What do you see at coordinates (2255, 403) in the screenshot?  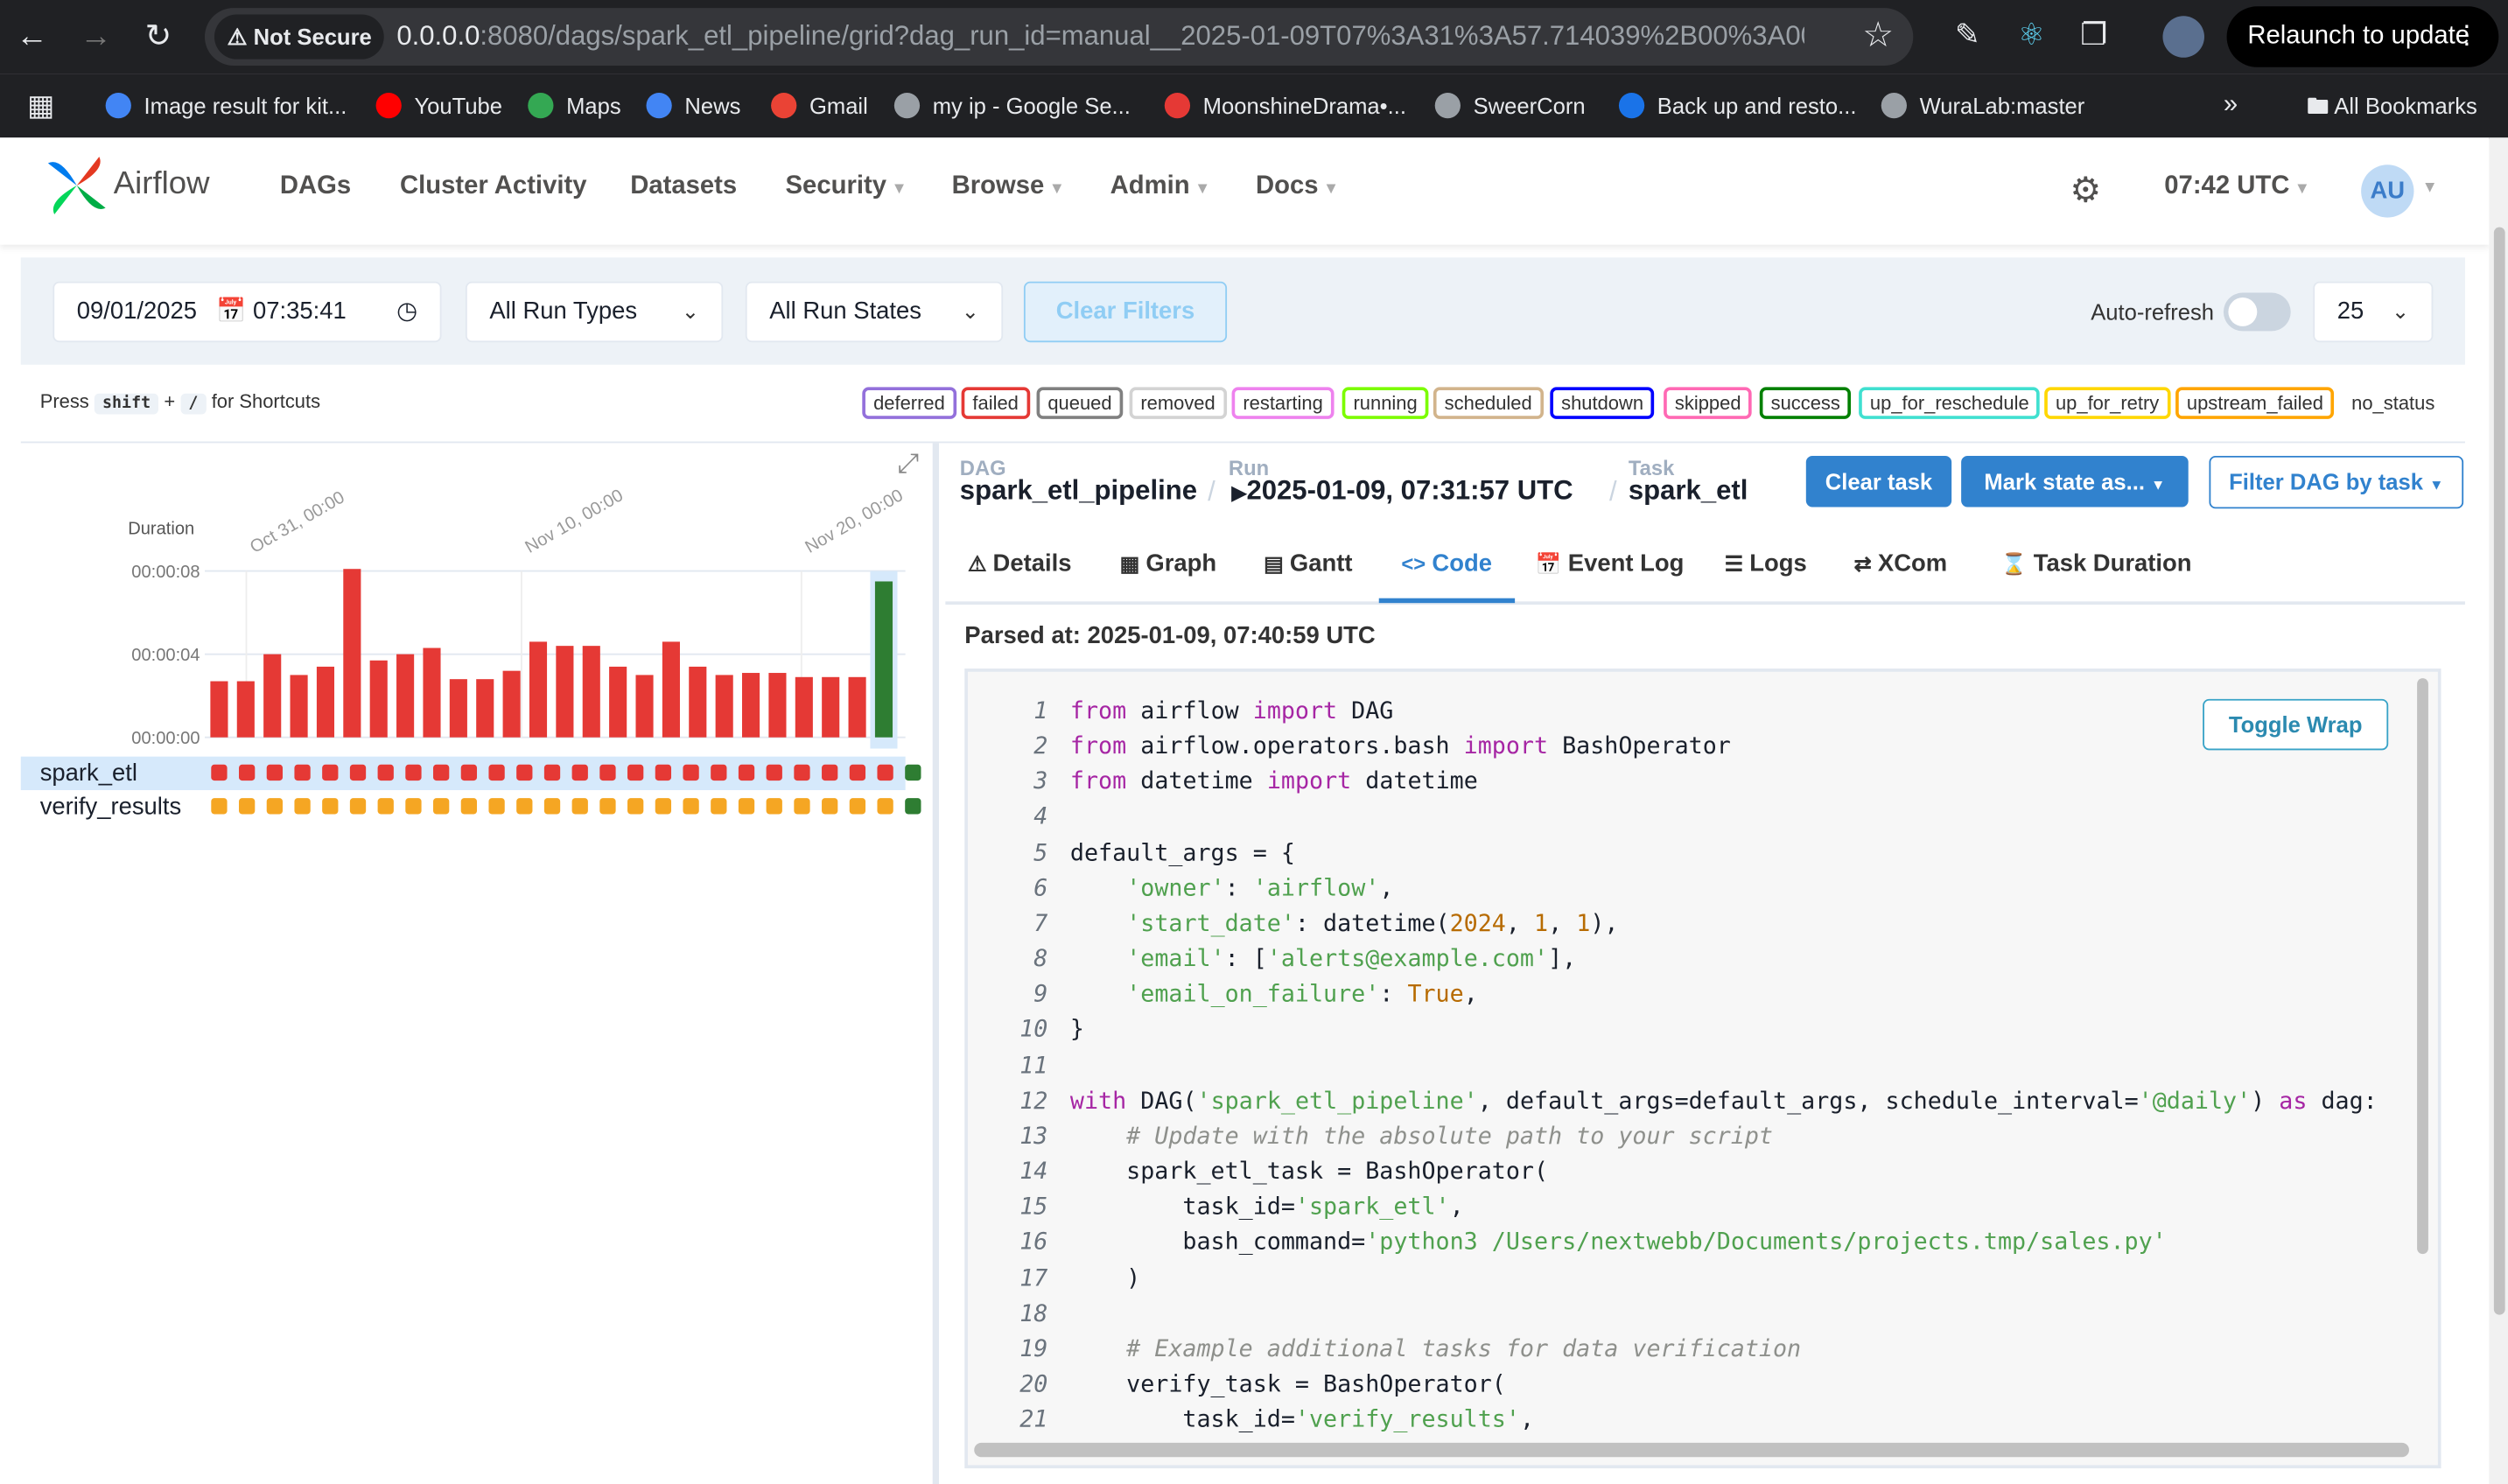 I see `legend-upstream-failed: upstream_failed` at bounding box center [2255, 403].